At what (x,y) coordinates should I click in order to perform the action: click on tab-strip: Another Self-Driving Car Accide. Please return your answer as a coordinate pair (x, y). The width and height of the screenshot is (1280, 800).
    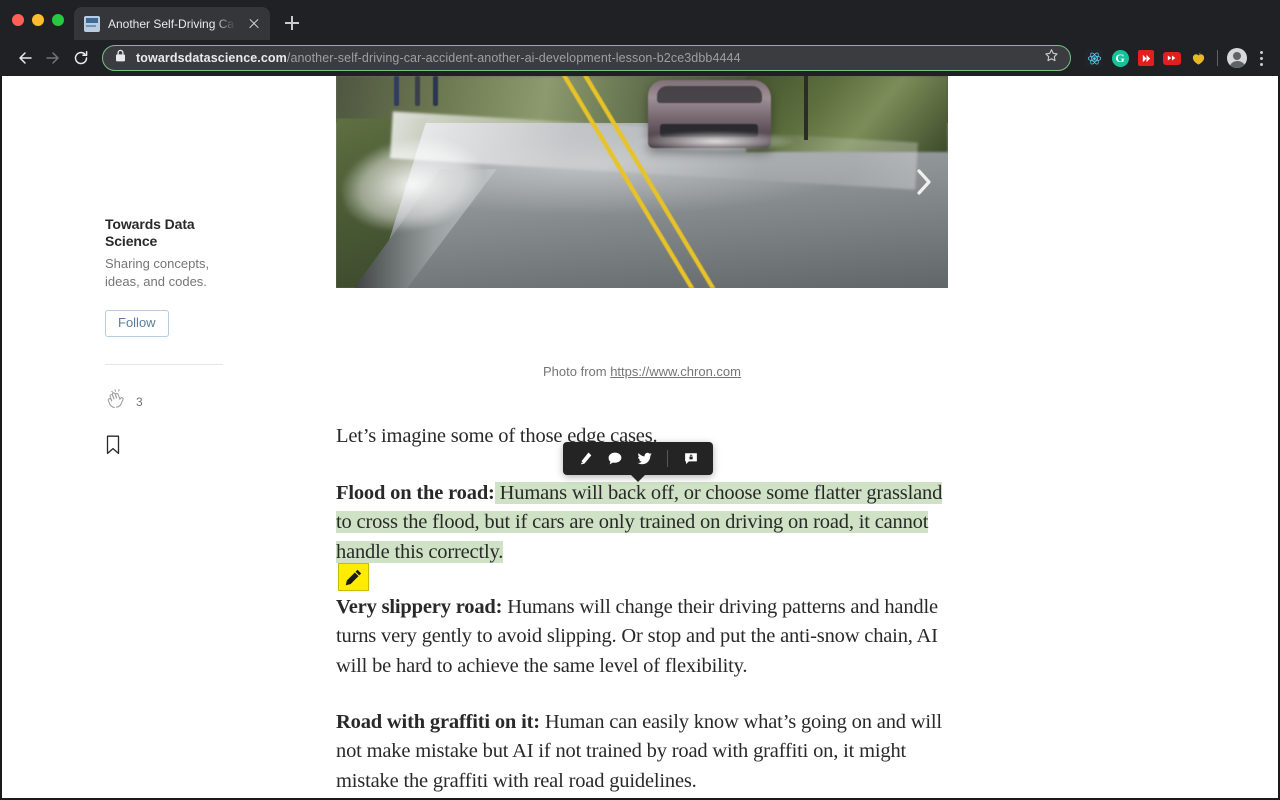
    Looking at the image, I should click on (640, 20).